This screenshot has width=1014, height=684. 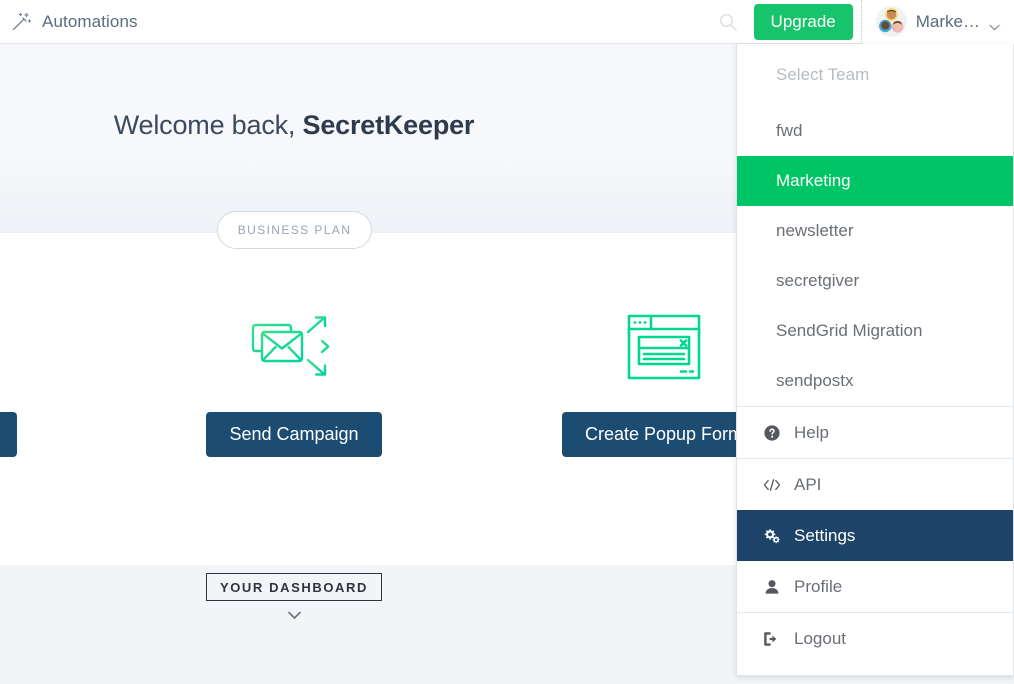 What do you see at coordinates (875, 638) in the screenshot?
I see `dropdown-item-logout: Logout` at bounding box center [875, 638].